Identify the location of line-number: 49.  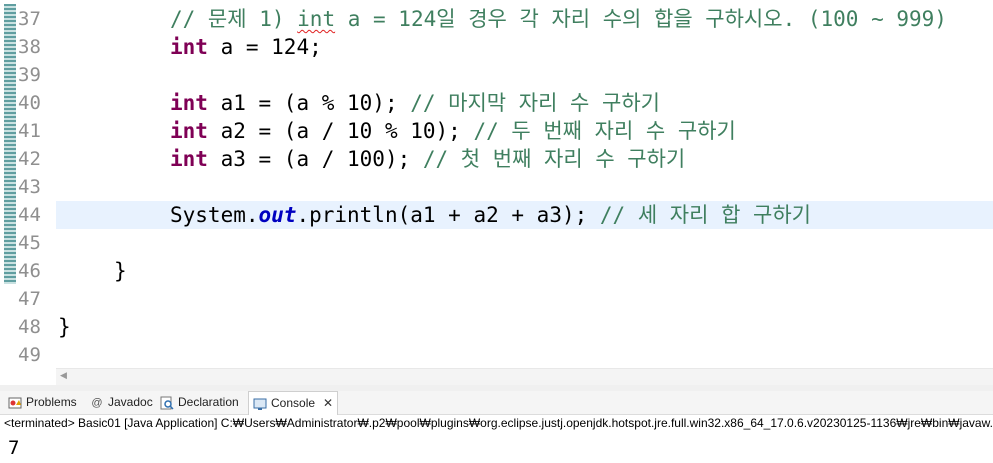
(29, 355).